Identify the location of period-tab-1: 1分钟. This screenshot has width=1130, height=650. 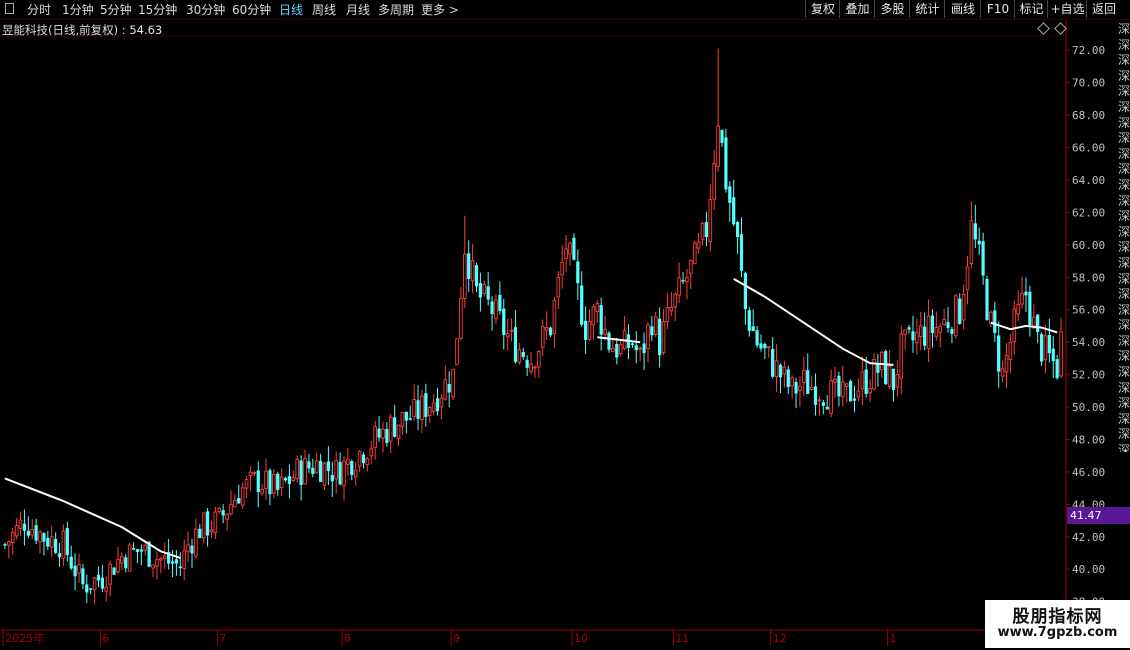
(78, 9).